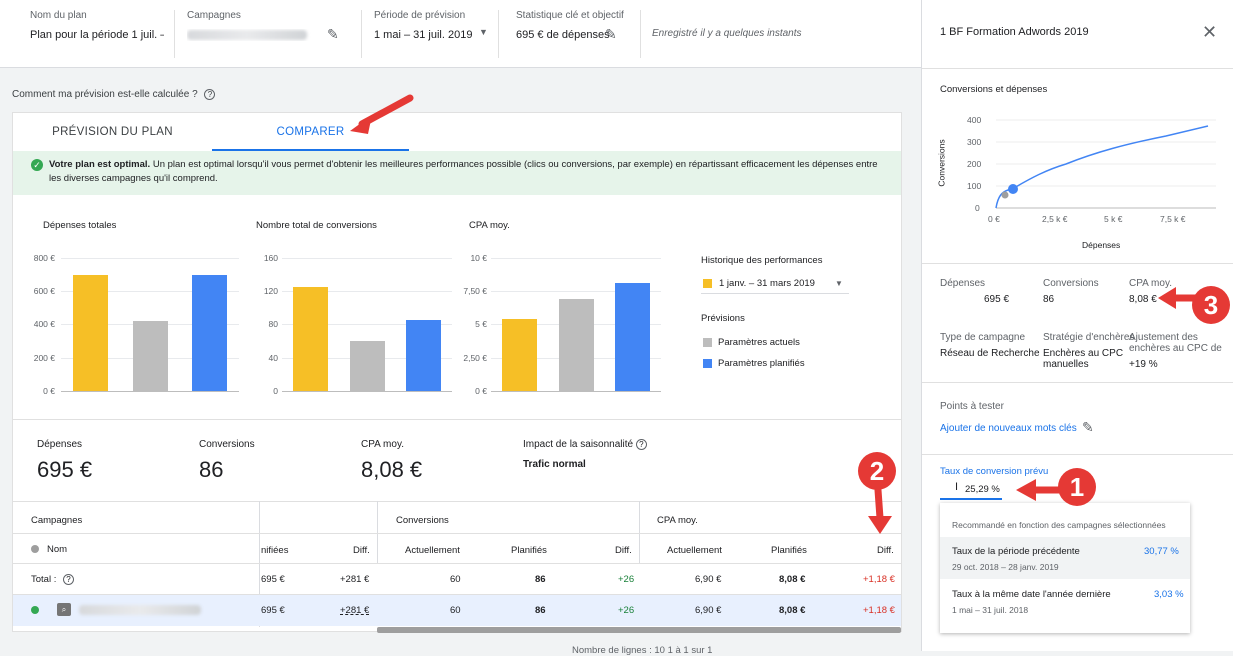 Image resolution: width=1233 pixels, height=656 pixels. Describe the element at coordinates (1173, 219) in the screenshot. I see `x-tick: 7,5 k €` at that location.